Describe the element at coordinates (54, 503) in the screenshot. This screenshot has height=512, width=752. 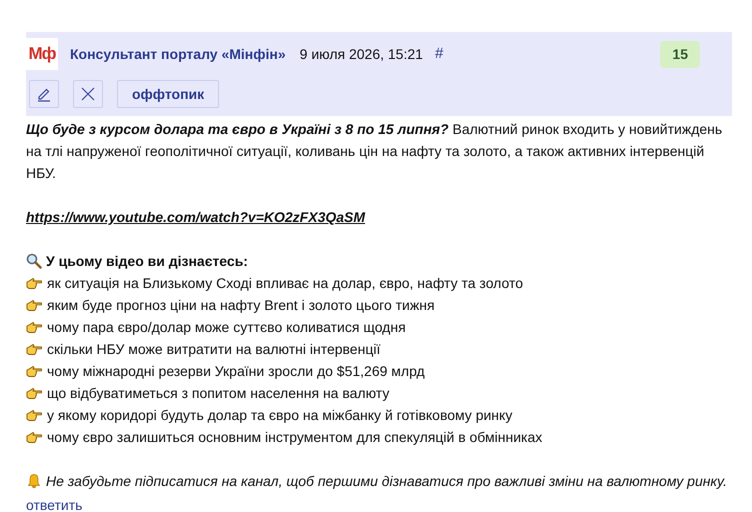
I see `reply-link: ответить` at that location.